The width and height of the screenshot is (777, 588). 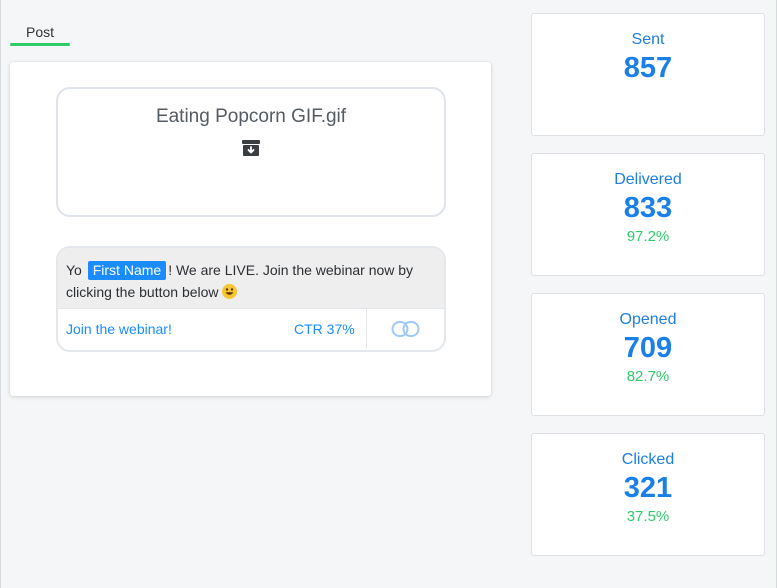 What do you see at coordinates (0, 294) in the screenshot?
I see `frame-border-left` at bounding box center [0, 294].